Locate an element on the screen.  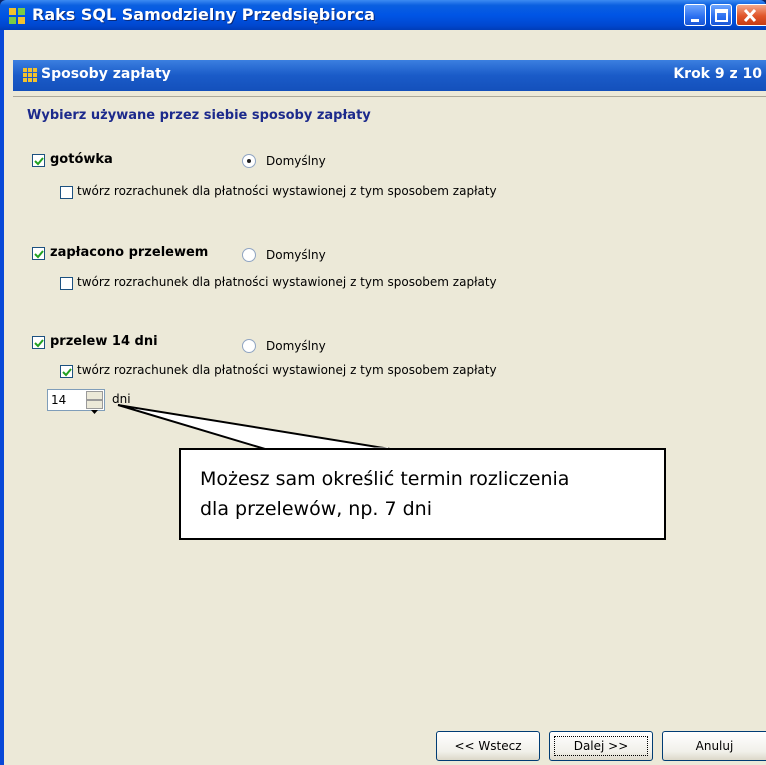
minimize-button is located at coordinates (695, 15).